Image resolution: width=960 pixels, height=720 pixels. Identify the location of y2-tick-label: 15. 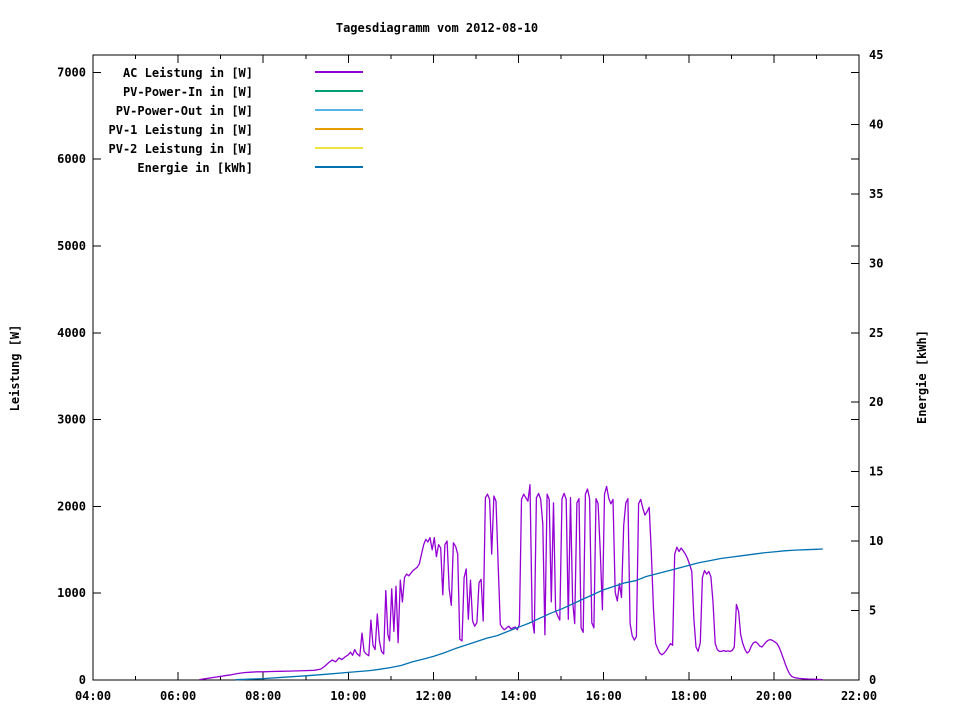
(876, 472).